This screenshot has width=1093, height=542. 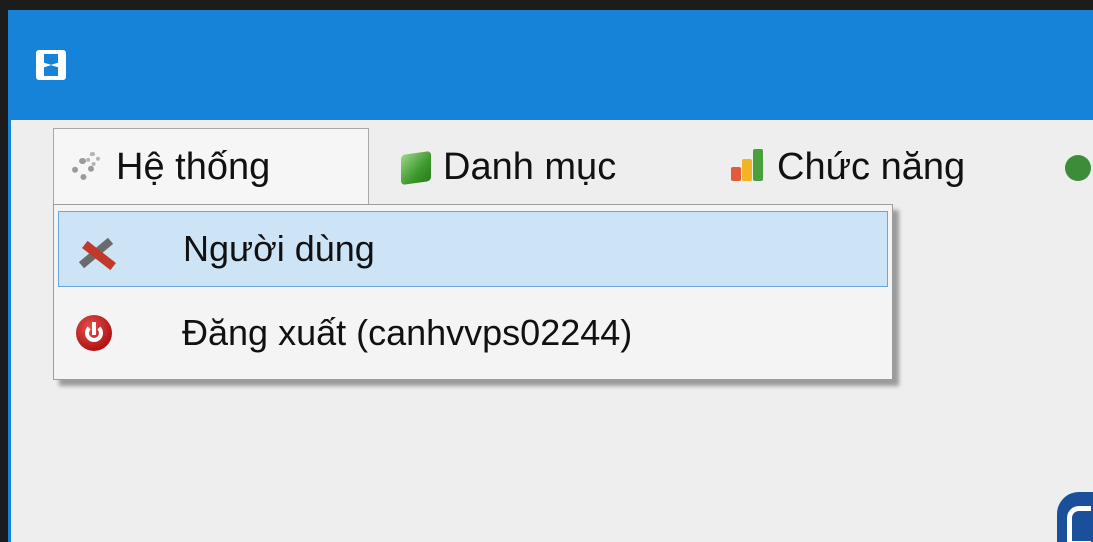 I want to click on app-logo-icon, so click(x=51, y=65).